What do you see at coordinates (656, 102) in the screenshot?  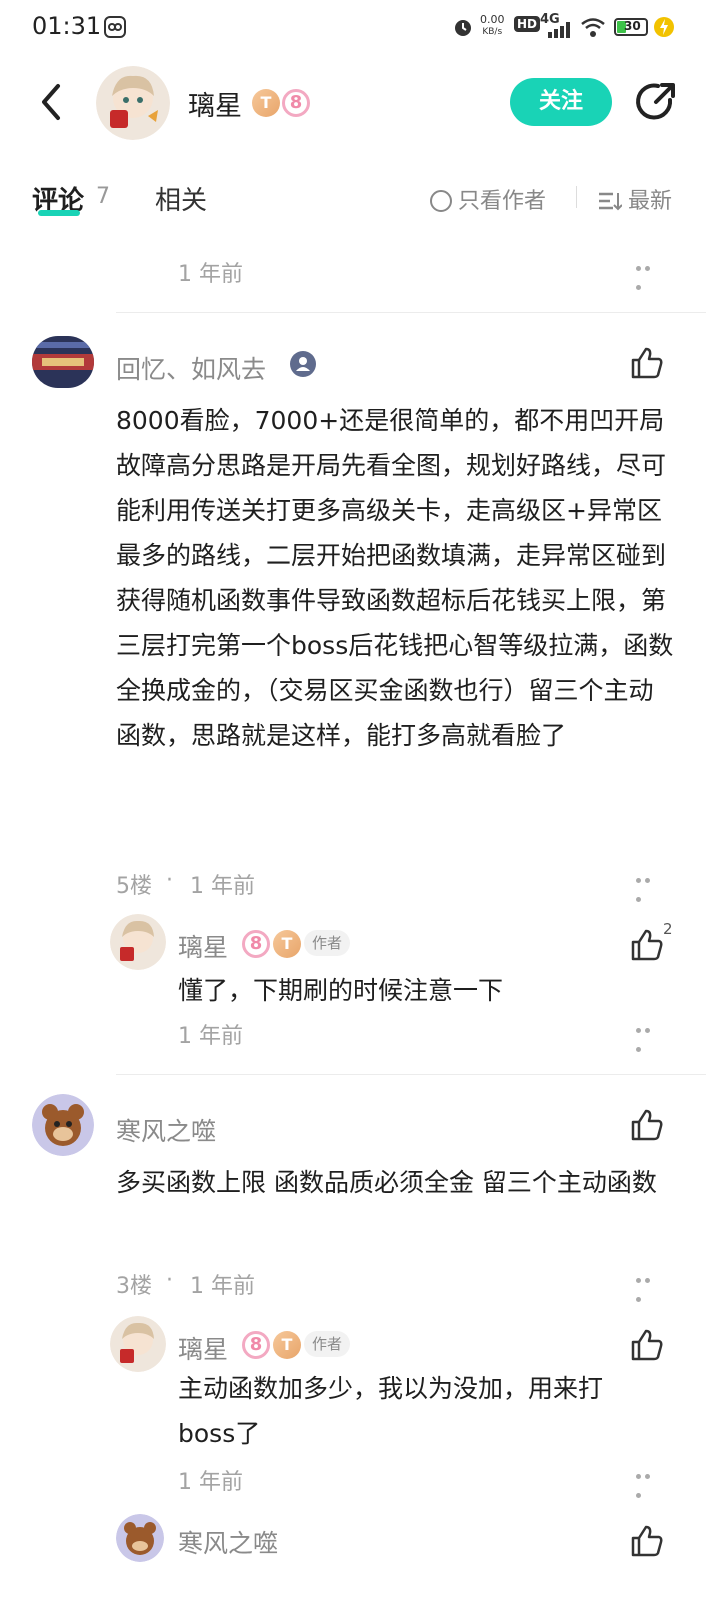 I see `share-icon` at bounding box center [656, 102].